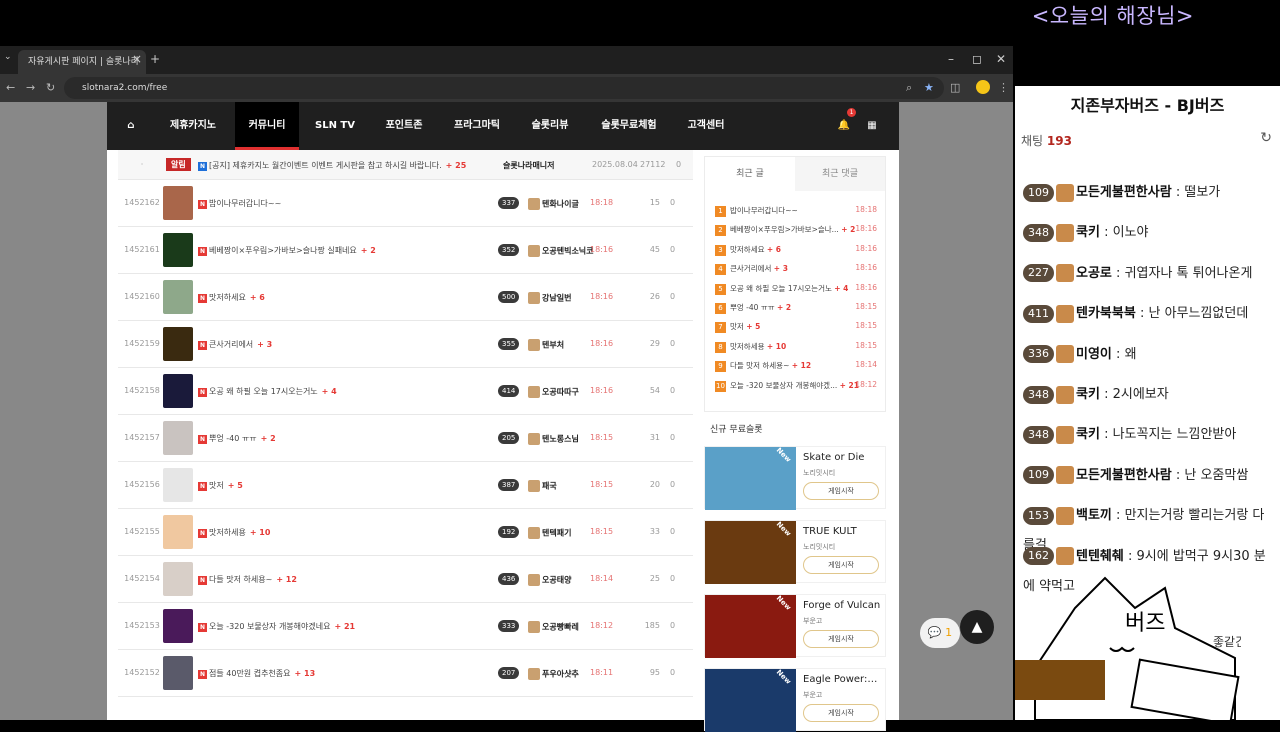 Image resolution: width=1280 pixels, height=732 pixels. I want to click on tab-menu-icon: ⌄, so click(8, 57).